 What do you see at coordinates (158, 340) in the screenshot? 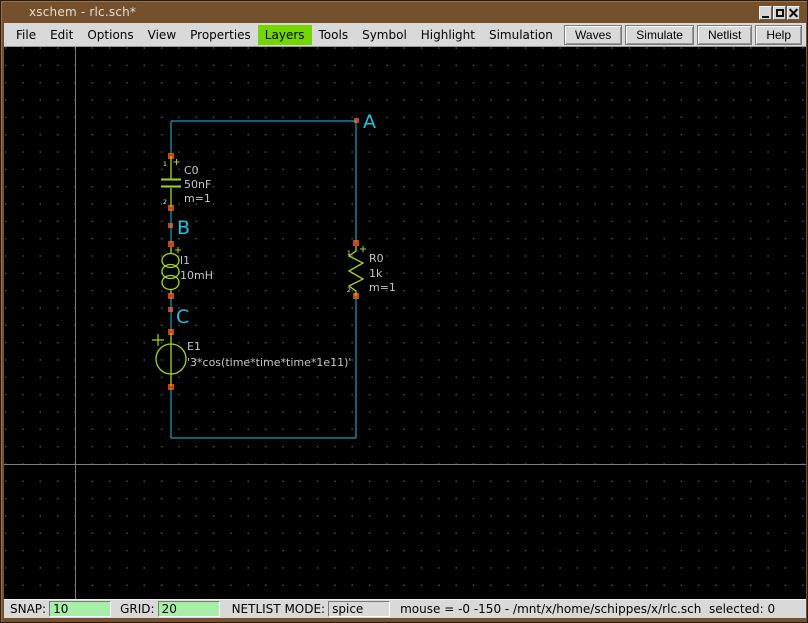
I see `source-plus-mark` at bounding box center [158, 340].